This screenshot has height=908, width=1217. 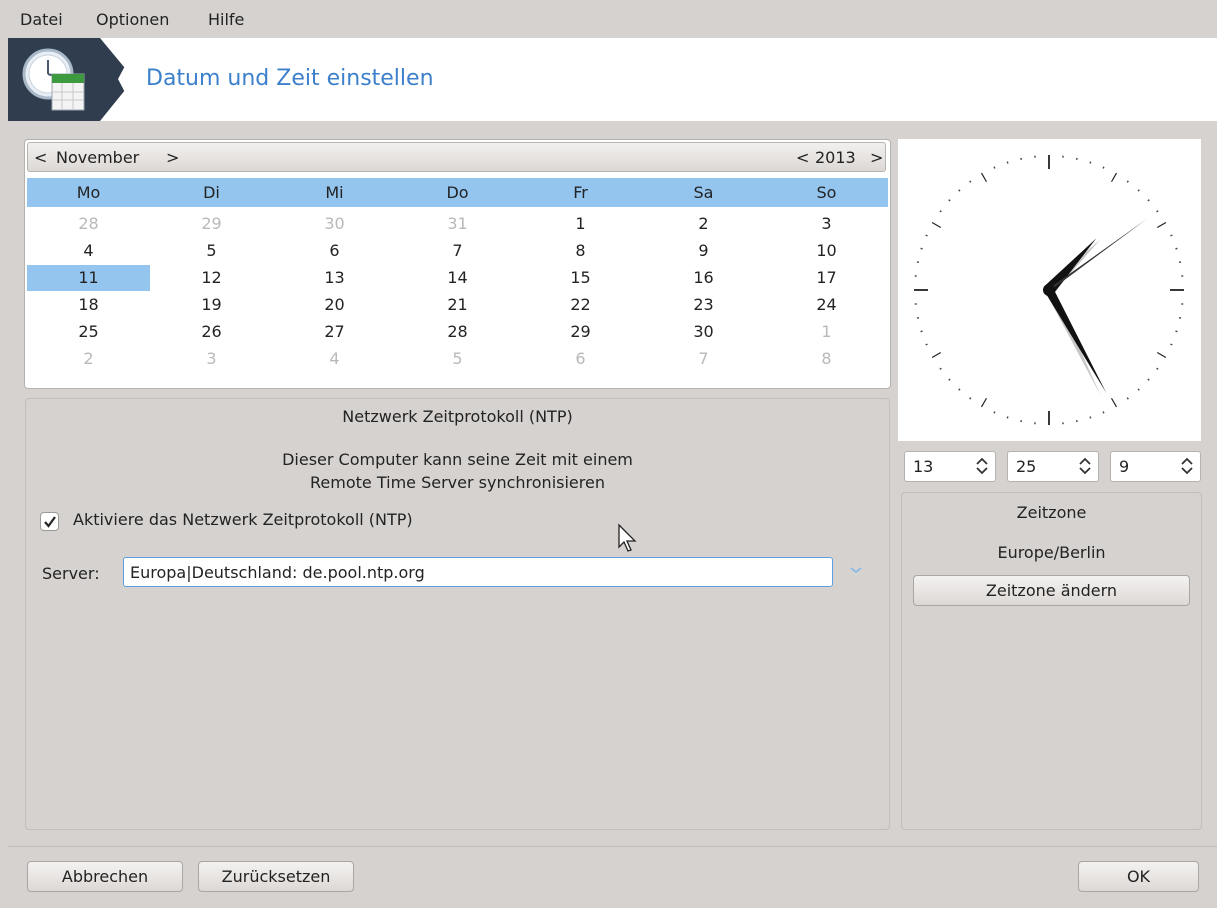 What do you see at coordinates (49, 521) in the screenshot?
I see `ntp-enable-checkbox` at bounding box center [49, 521].